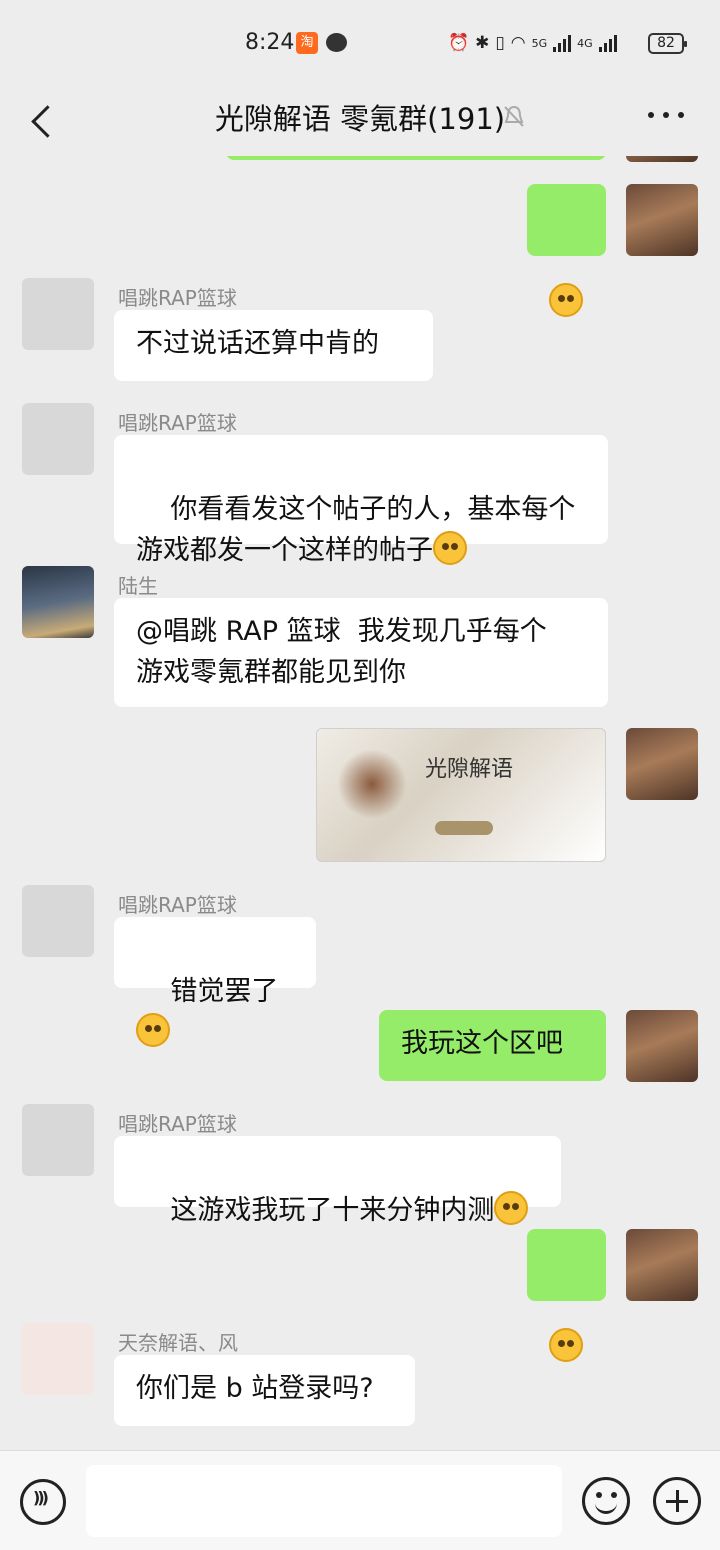 Image resolution: width=720 pixels, height=1550 pixels. What do you see at coordinates (138, 586) in the screenshot?
I see `sender-name: 陆生` at bounding box center [138, 586].